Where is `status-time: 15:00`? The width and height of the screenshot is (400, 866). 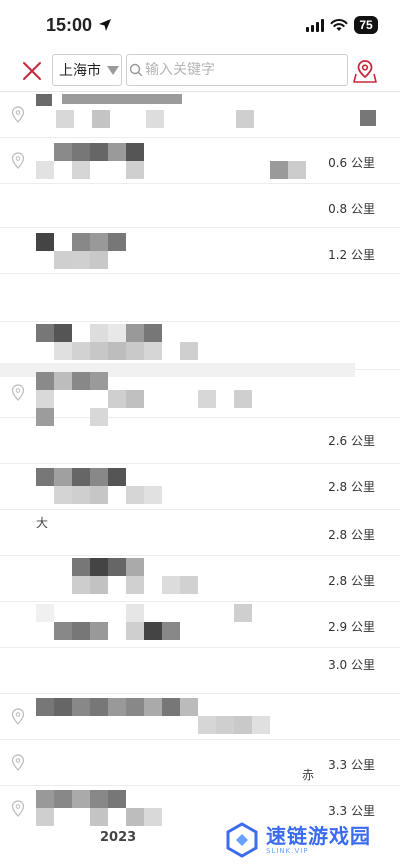 status-time: 15:00 is located at coordinates (79, 25).